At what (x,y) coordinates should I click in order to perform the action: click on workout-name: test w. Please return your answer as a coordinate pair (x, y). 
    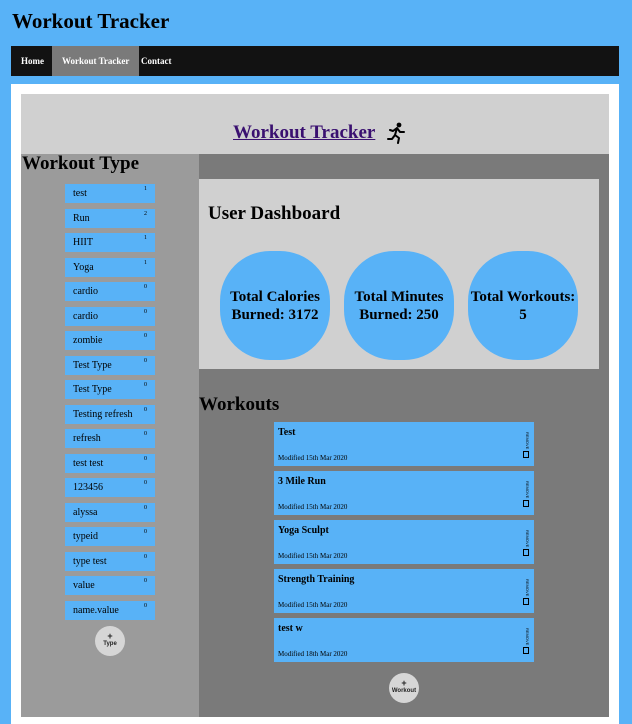
    Looking at the image, I should click on (290, 628).